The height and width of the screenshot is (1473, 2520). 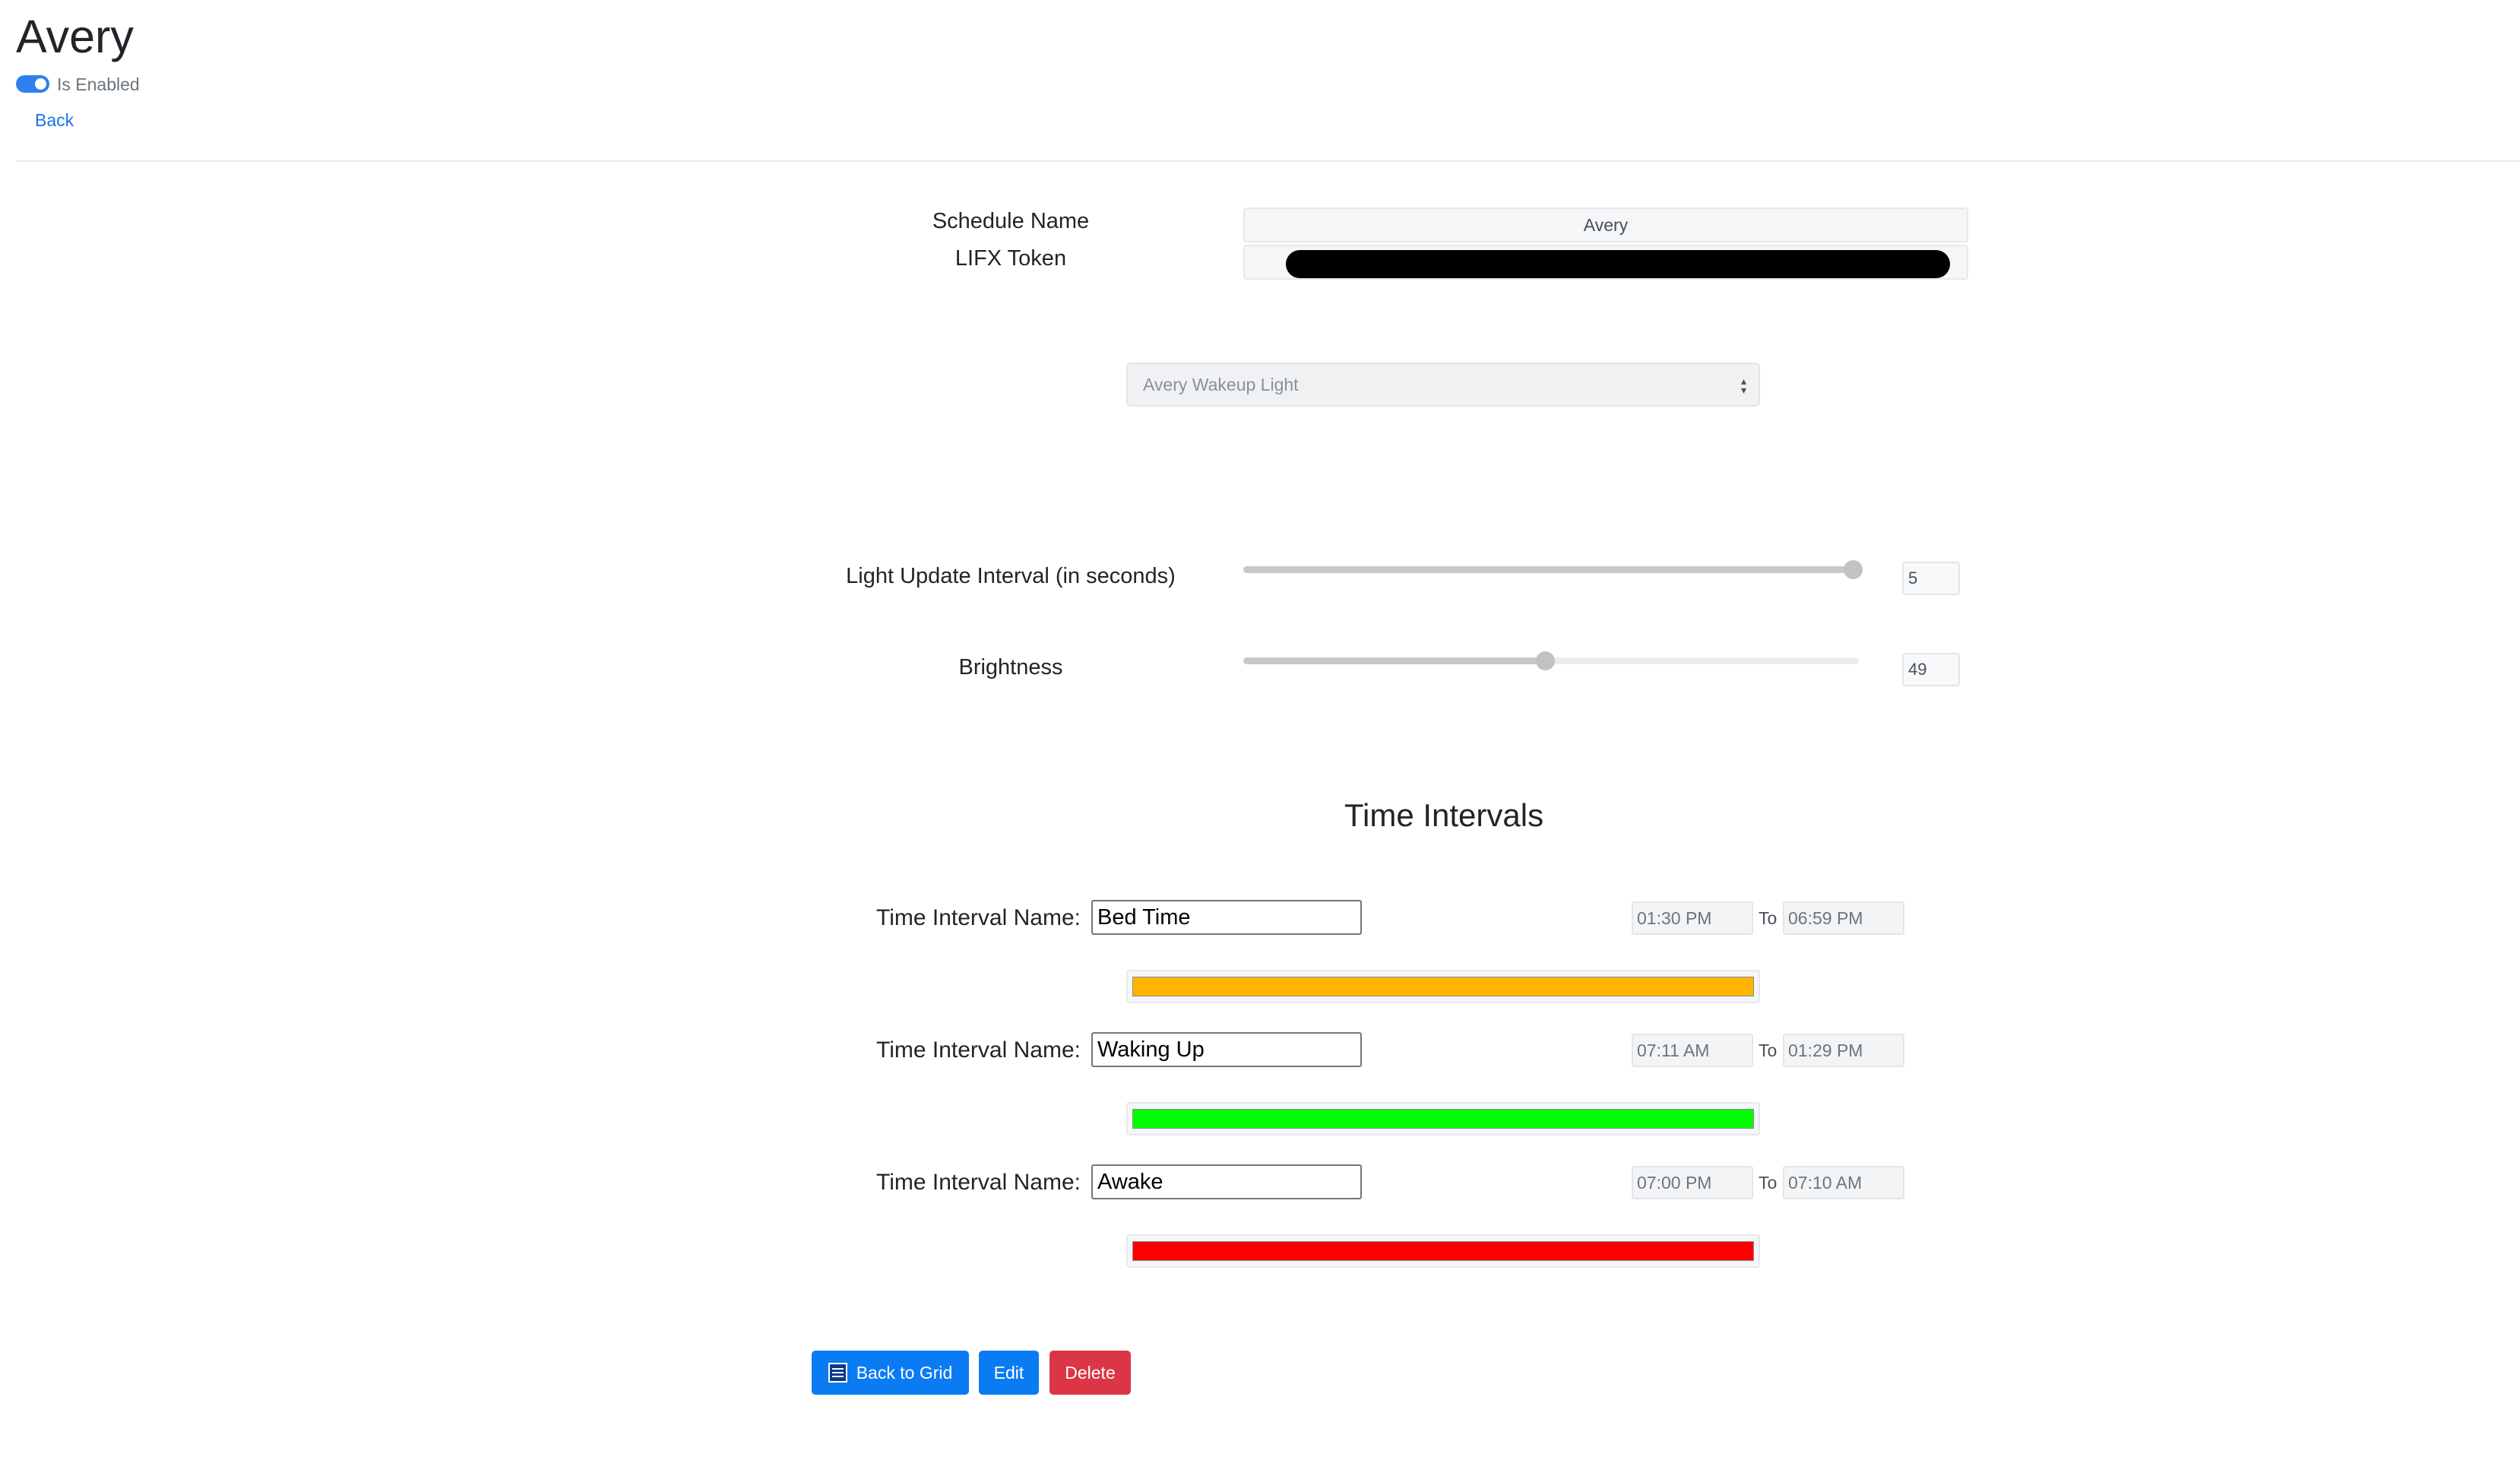 What do you see at coordinates (1931, 669) in the screenshot?
I see `brightness-input: 49` at bounding box center [1931, 669].